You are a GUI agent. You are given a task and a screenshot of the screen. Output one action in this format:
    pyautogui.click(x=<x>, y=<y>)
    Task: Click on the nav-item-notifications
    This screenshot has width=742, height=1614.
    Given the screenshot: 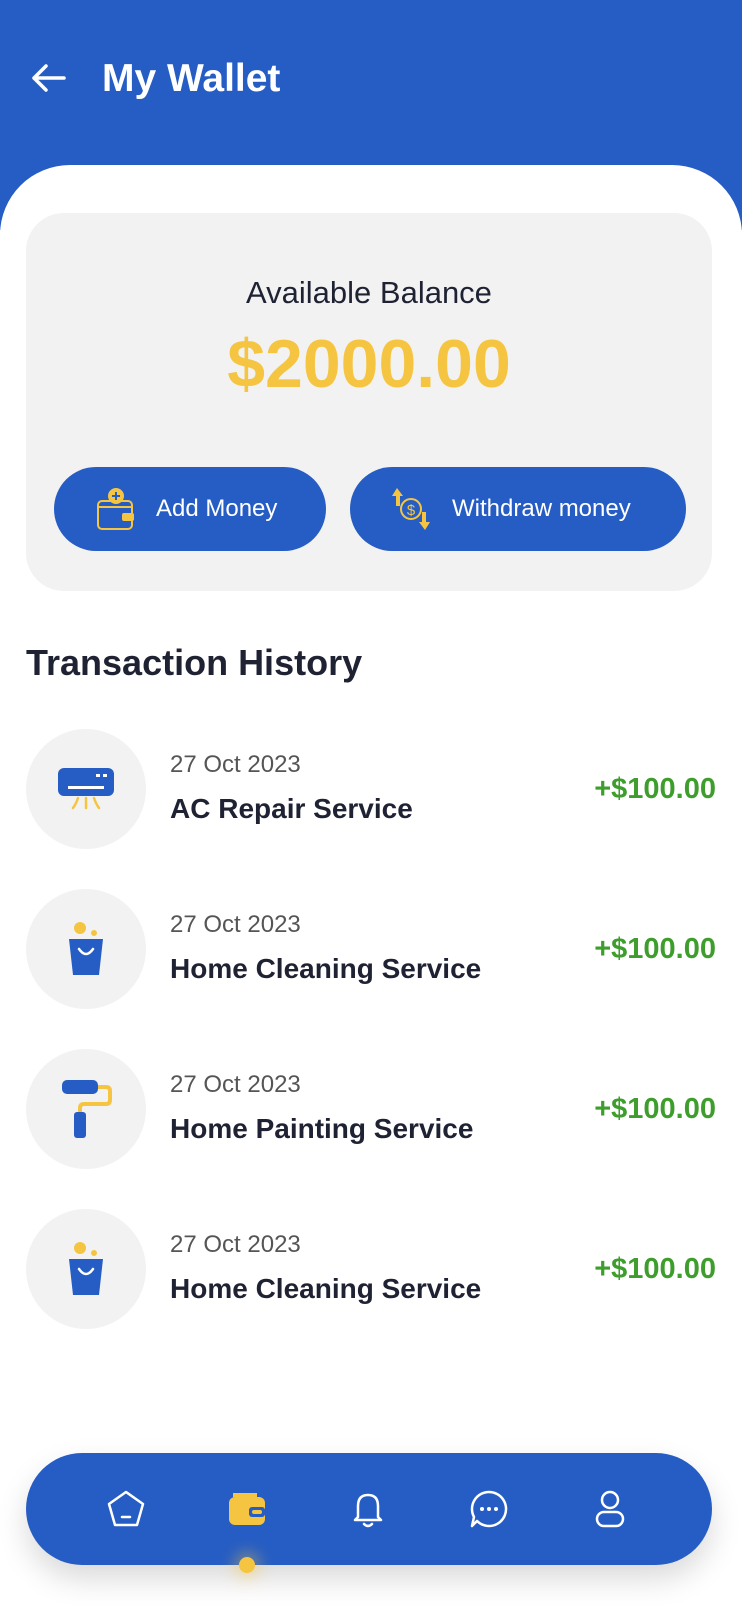 What is the action you would take?
    pyautogui.click(x=368, y=1509)
    